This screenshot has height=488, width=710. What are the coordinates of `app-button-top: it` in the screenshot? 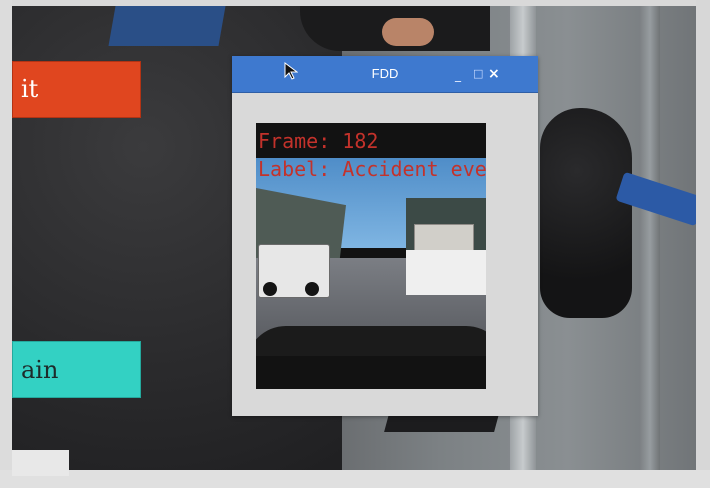 It's located at (76, 89).